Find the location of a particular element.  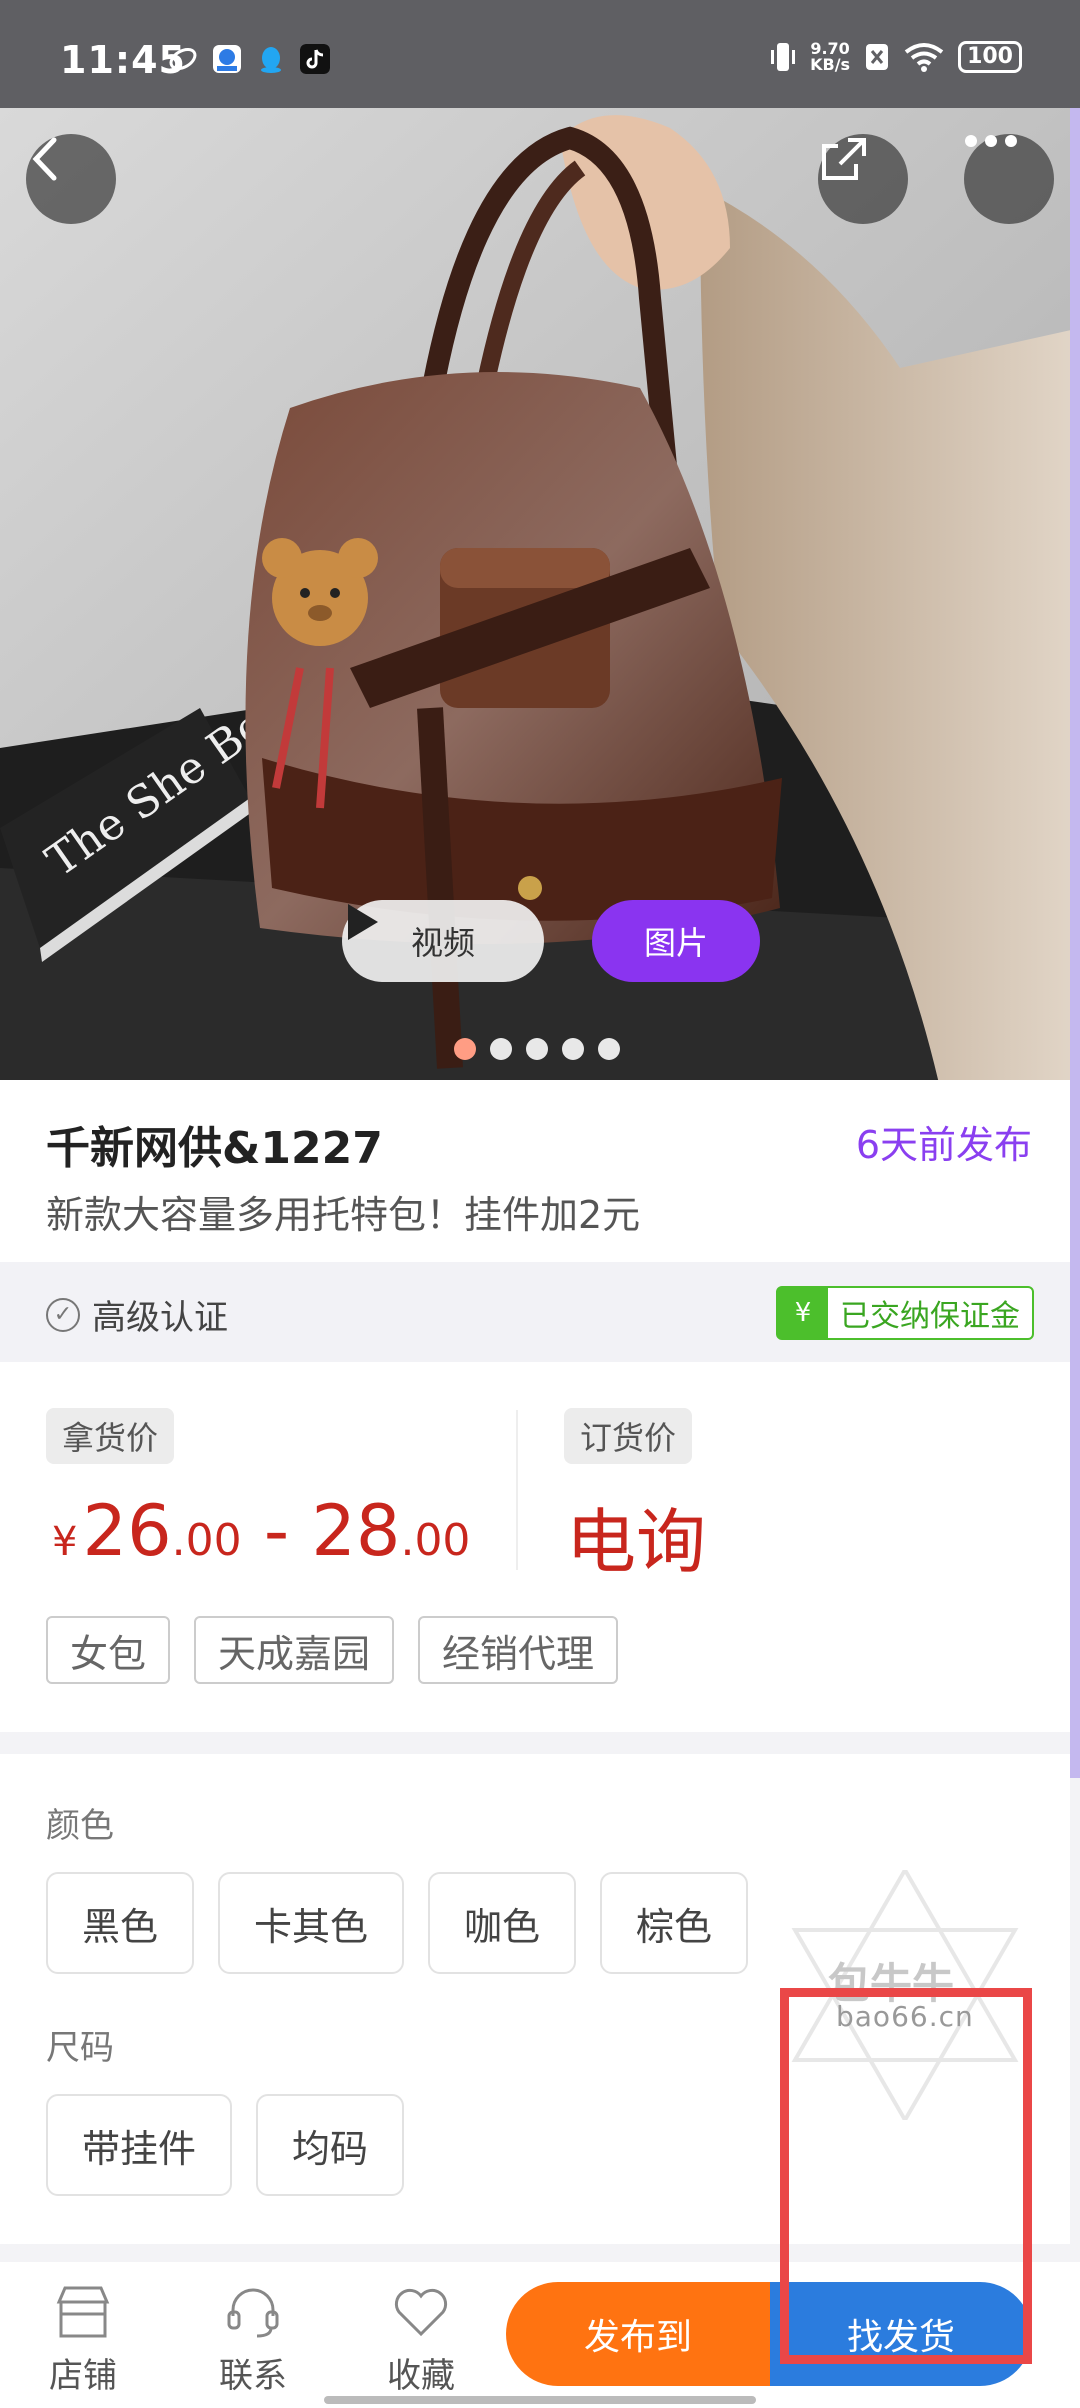

more-options-button is located at coordinates (1009, 179).